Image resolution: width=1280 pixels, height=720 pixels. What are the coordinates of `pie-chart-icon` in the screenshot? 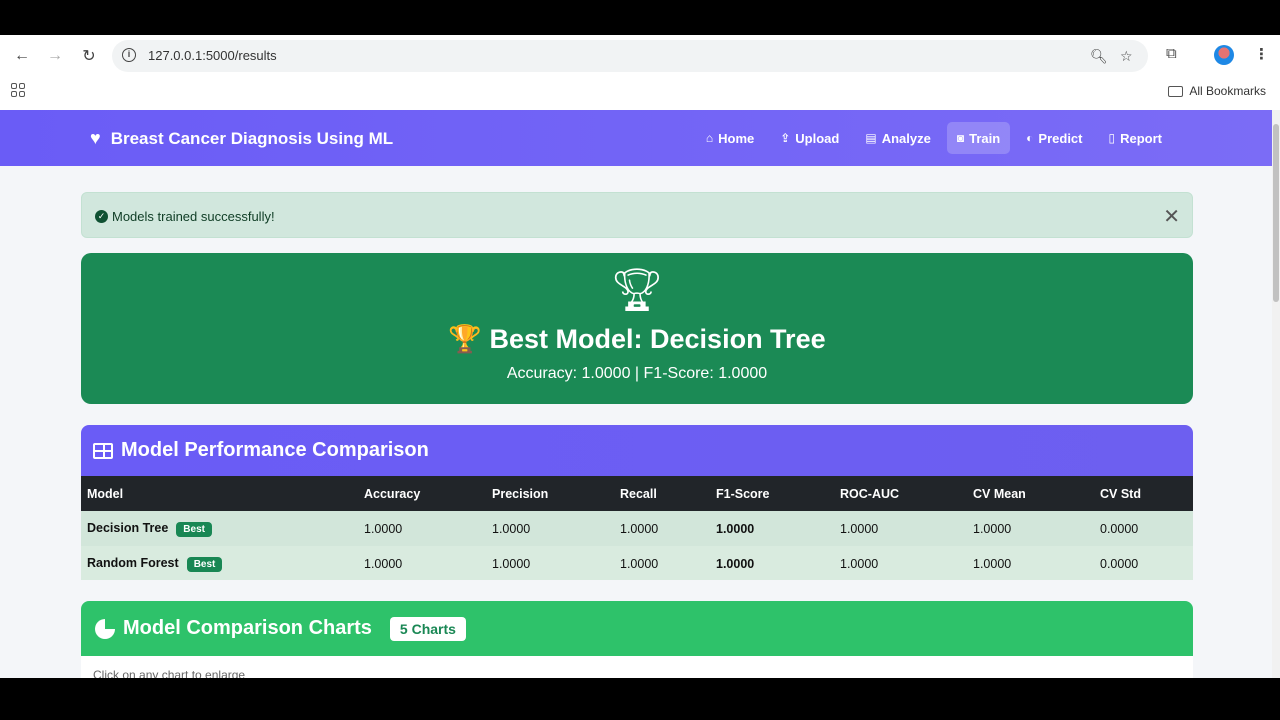 It's located at (105, 628).